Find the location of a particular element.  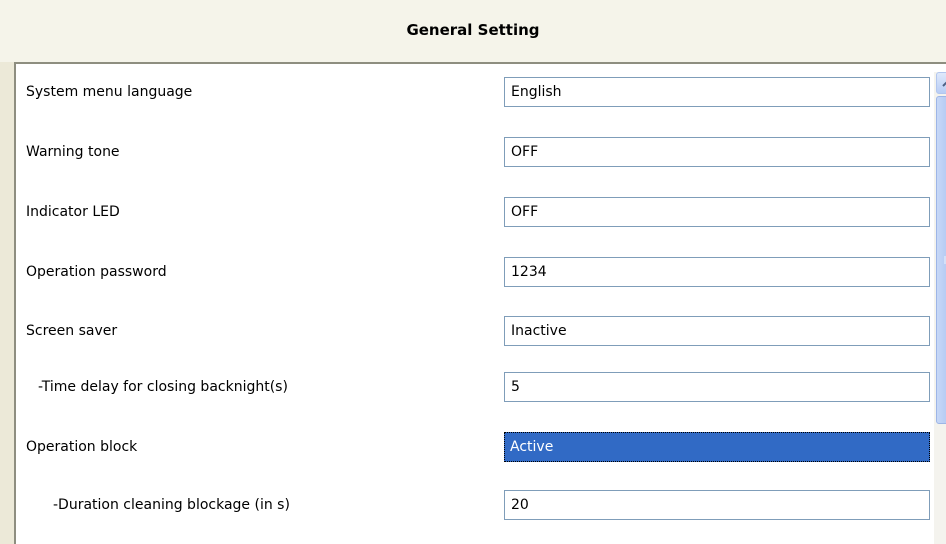

setting-label: Operation block is located at coordinates (82, 447).